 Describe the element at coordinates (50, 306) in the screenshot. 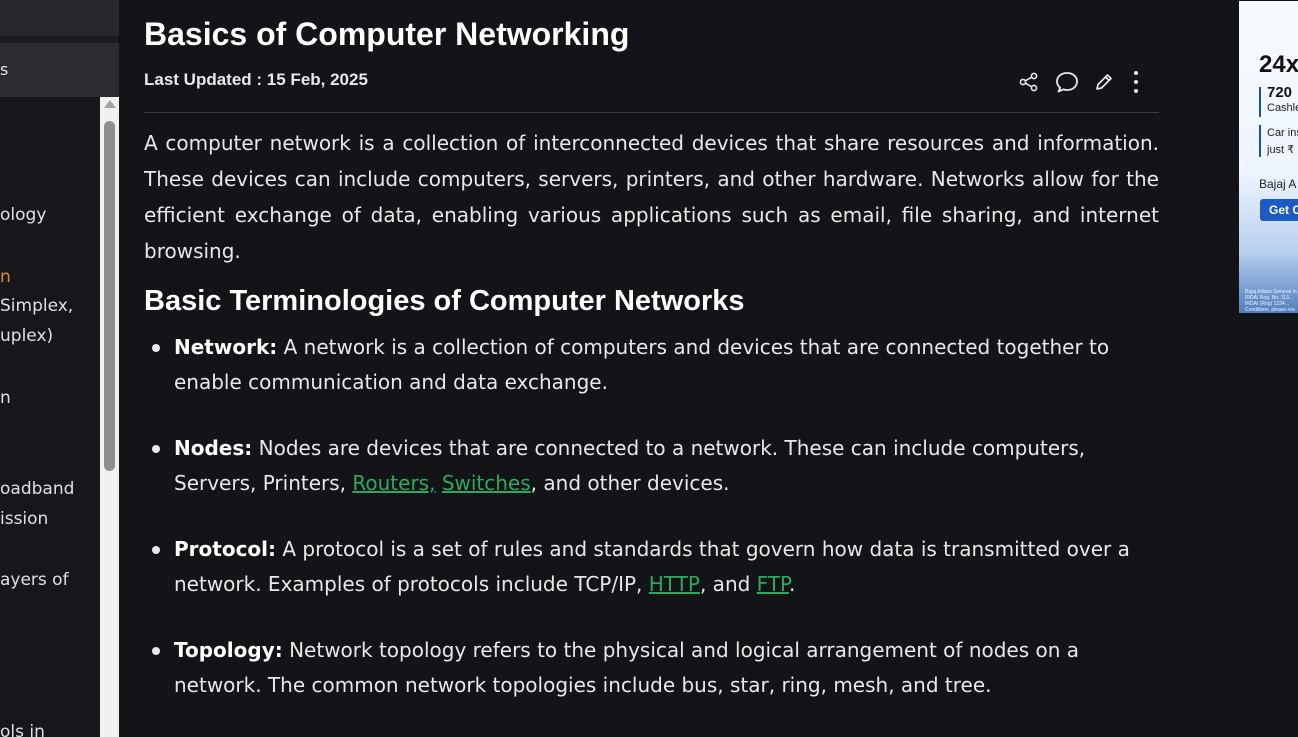

I see `sidebar-item: Simplex,` at that location.